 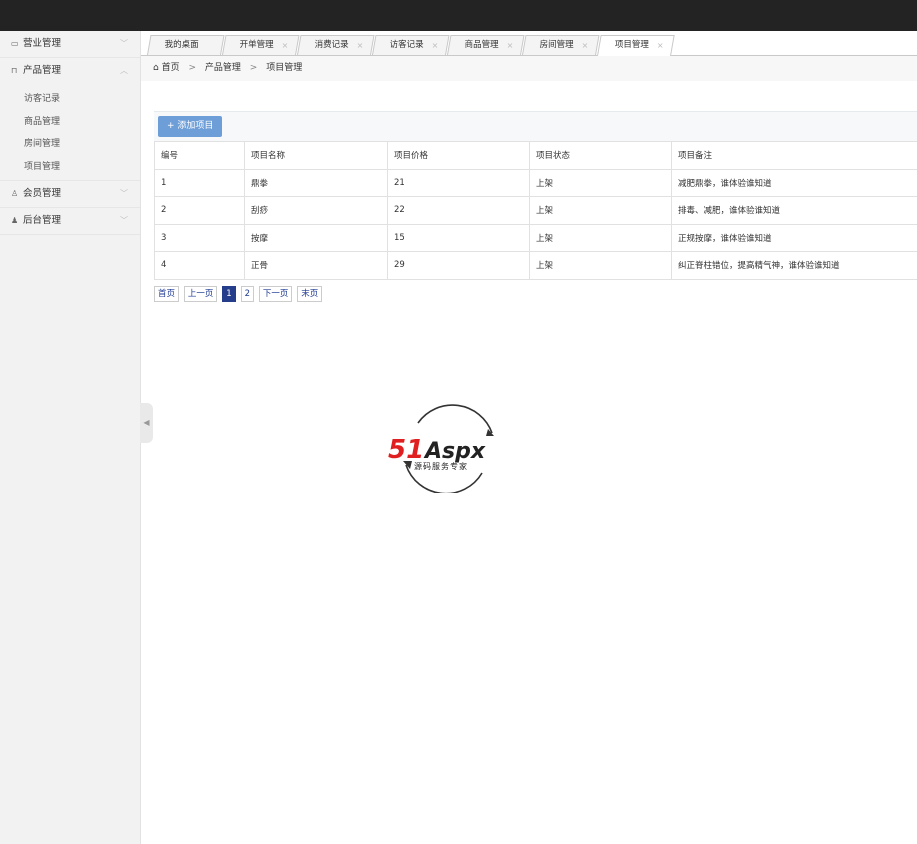 What do you see at coordinates (70, 221) in the screenshot?
I see `sidebar-group-admin: ♟ 后台管理 ﹀` at bounding box center [70, 221].